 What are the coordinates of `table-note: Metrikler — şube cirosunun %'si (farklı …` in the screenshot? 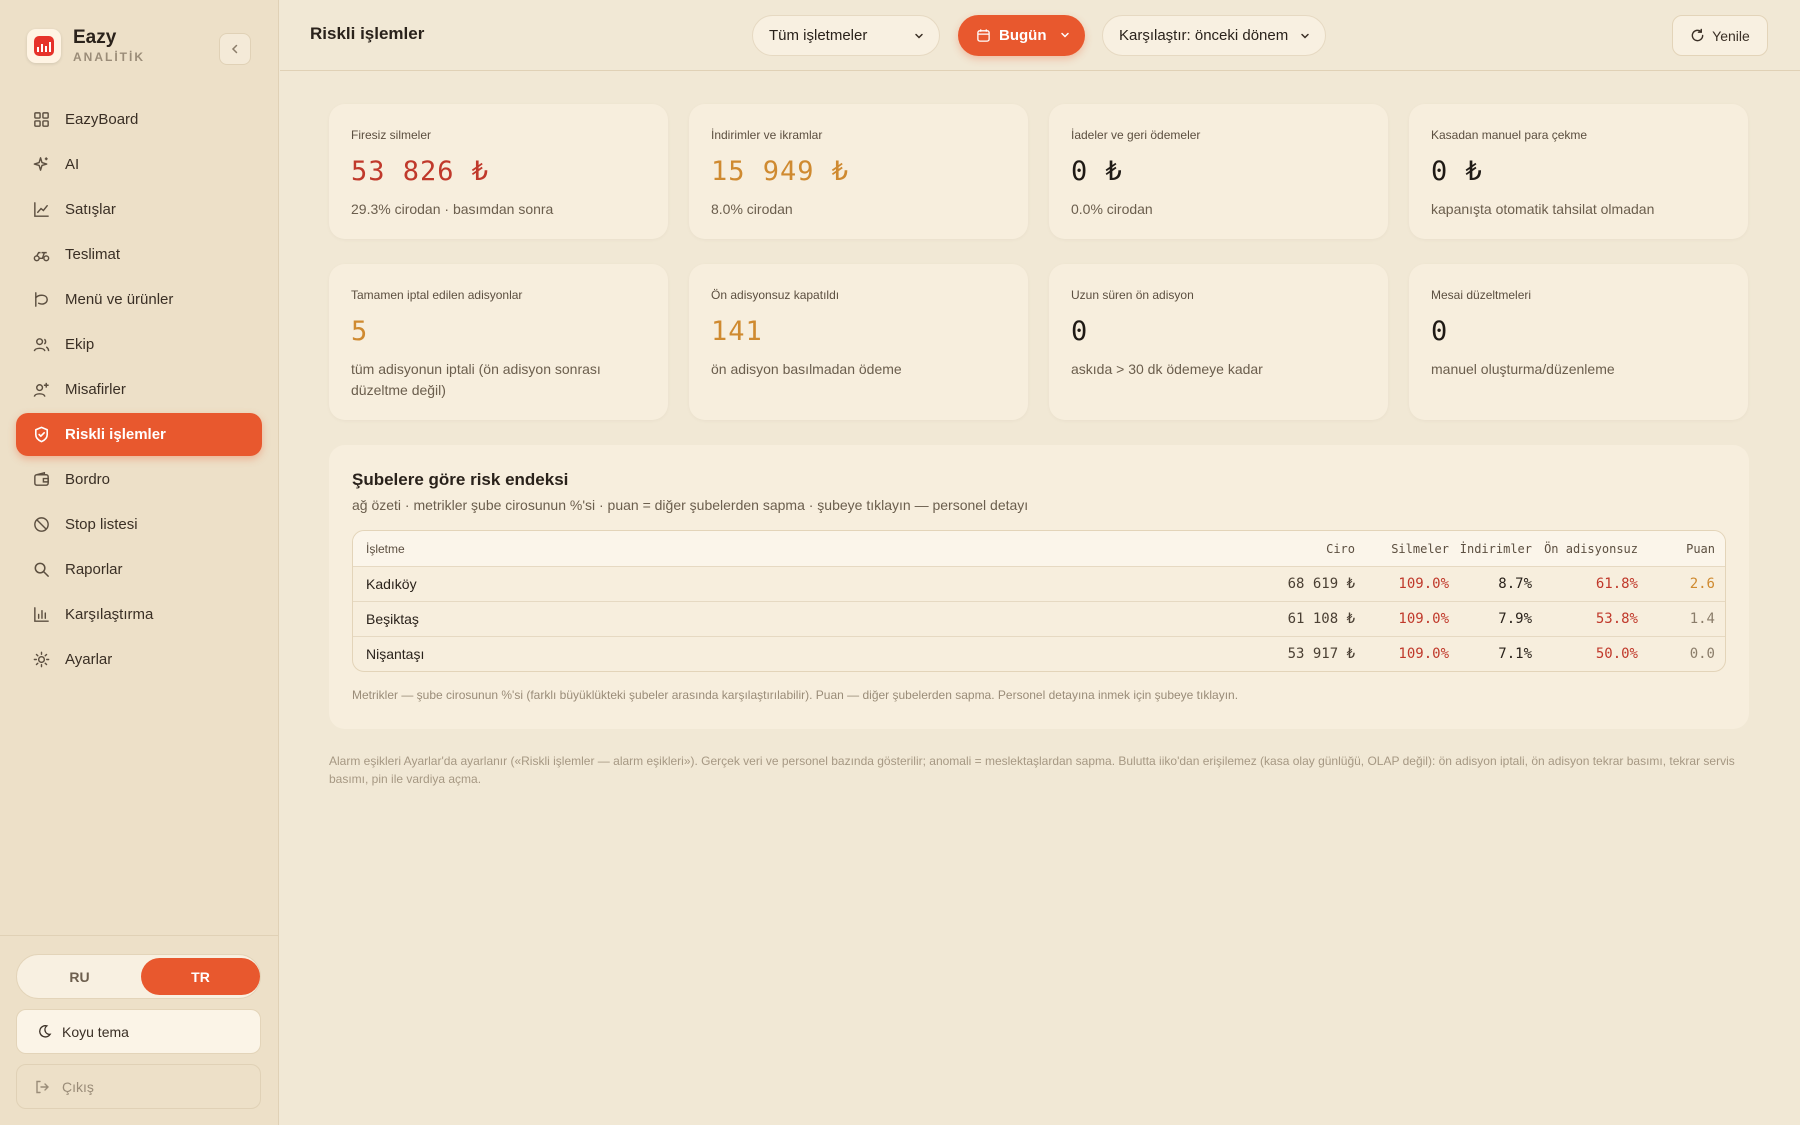 It's located at (795, 695).